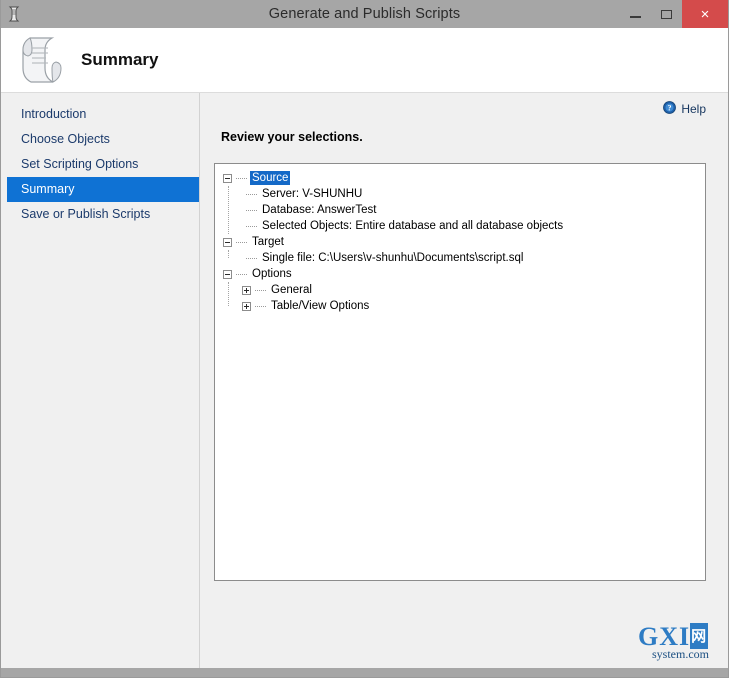 Image resolution: width=729 pixels, height=678 pixels. I want to click on window-controls: ×, so click(674, 14).